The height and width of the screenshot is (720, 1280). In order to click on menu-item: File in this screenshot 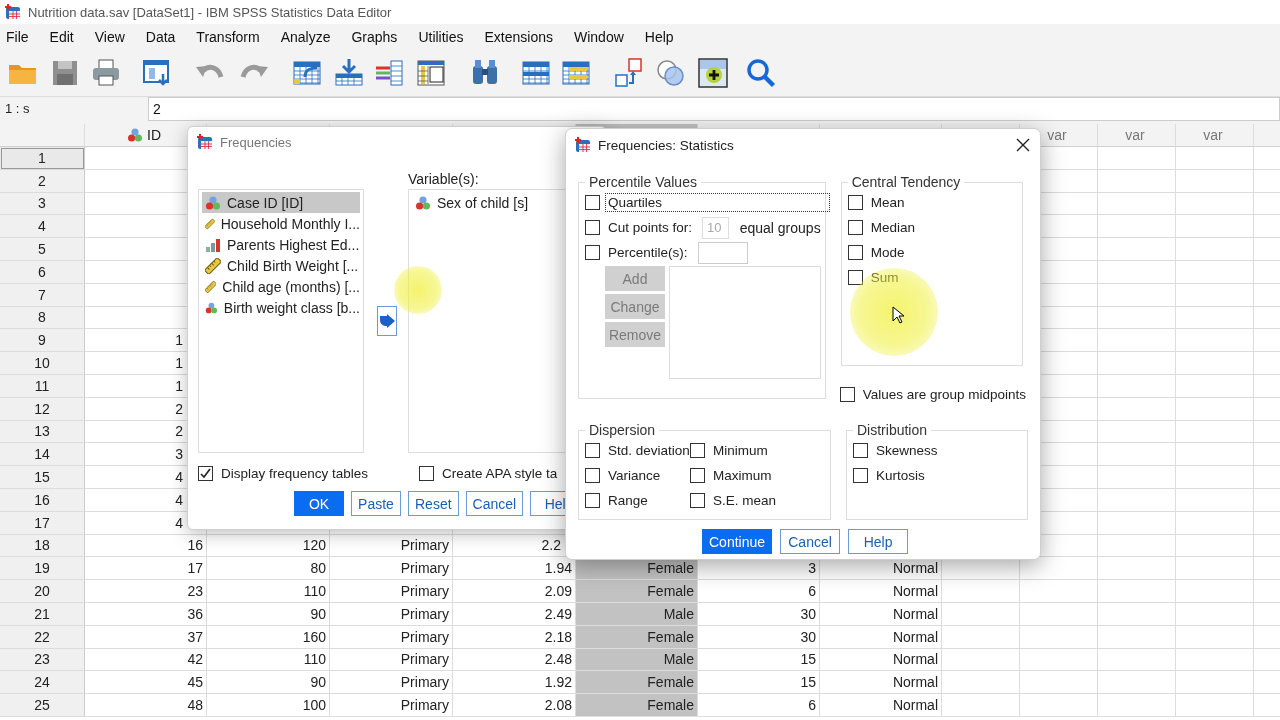, I will do `click(17, 37)`.